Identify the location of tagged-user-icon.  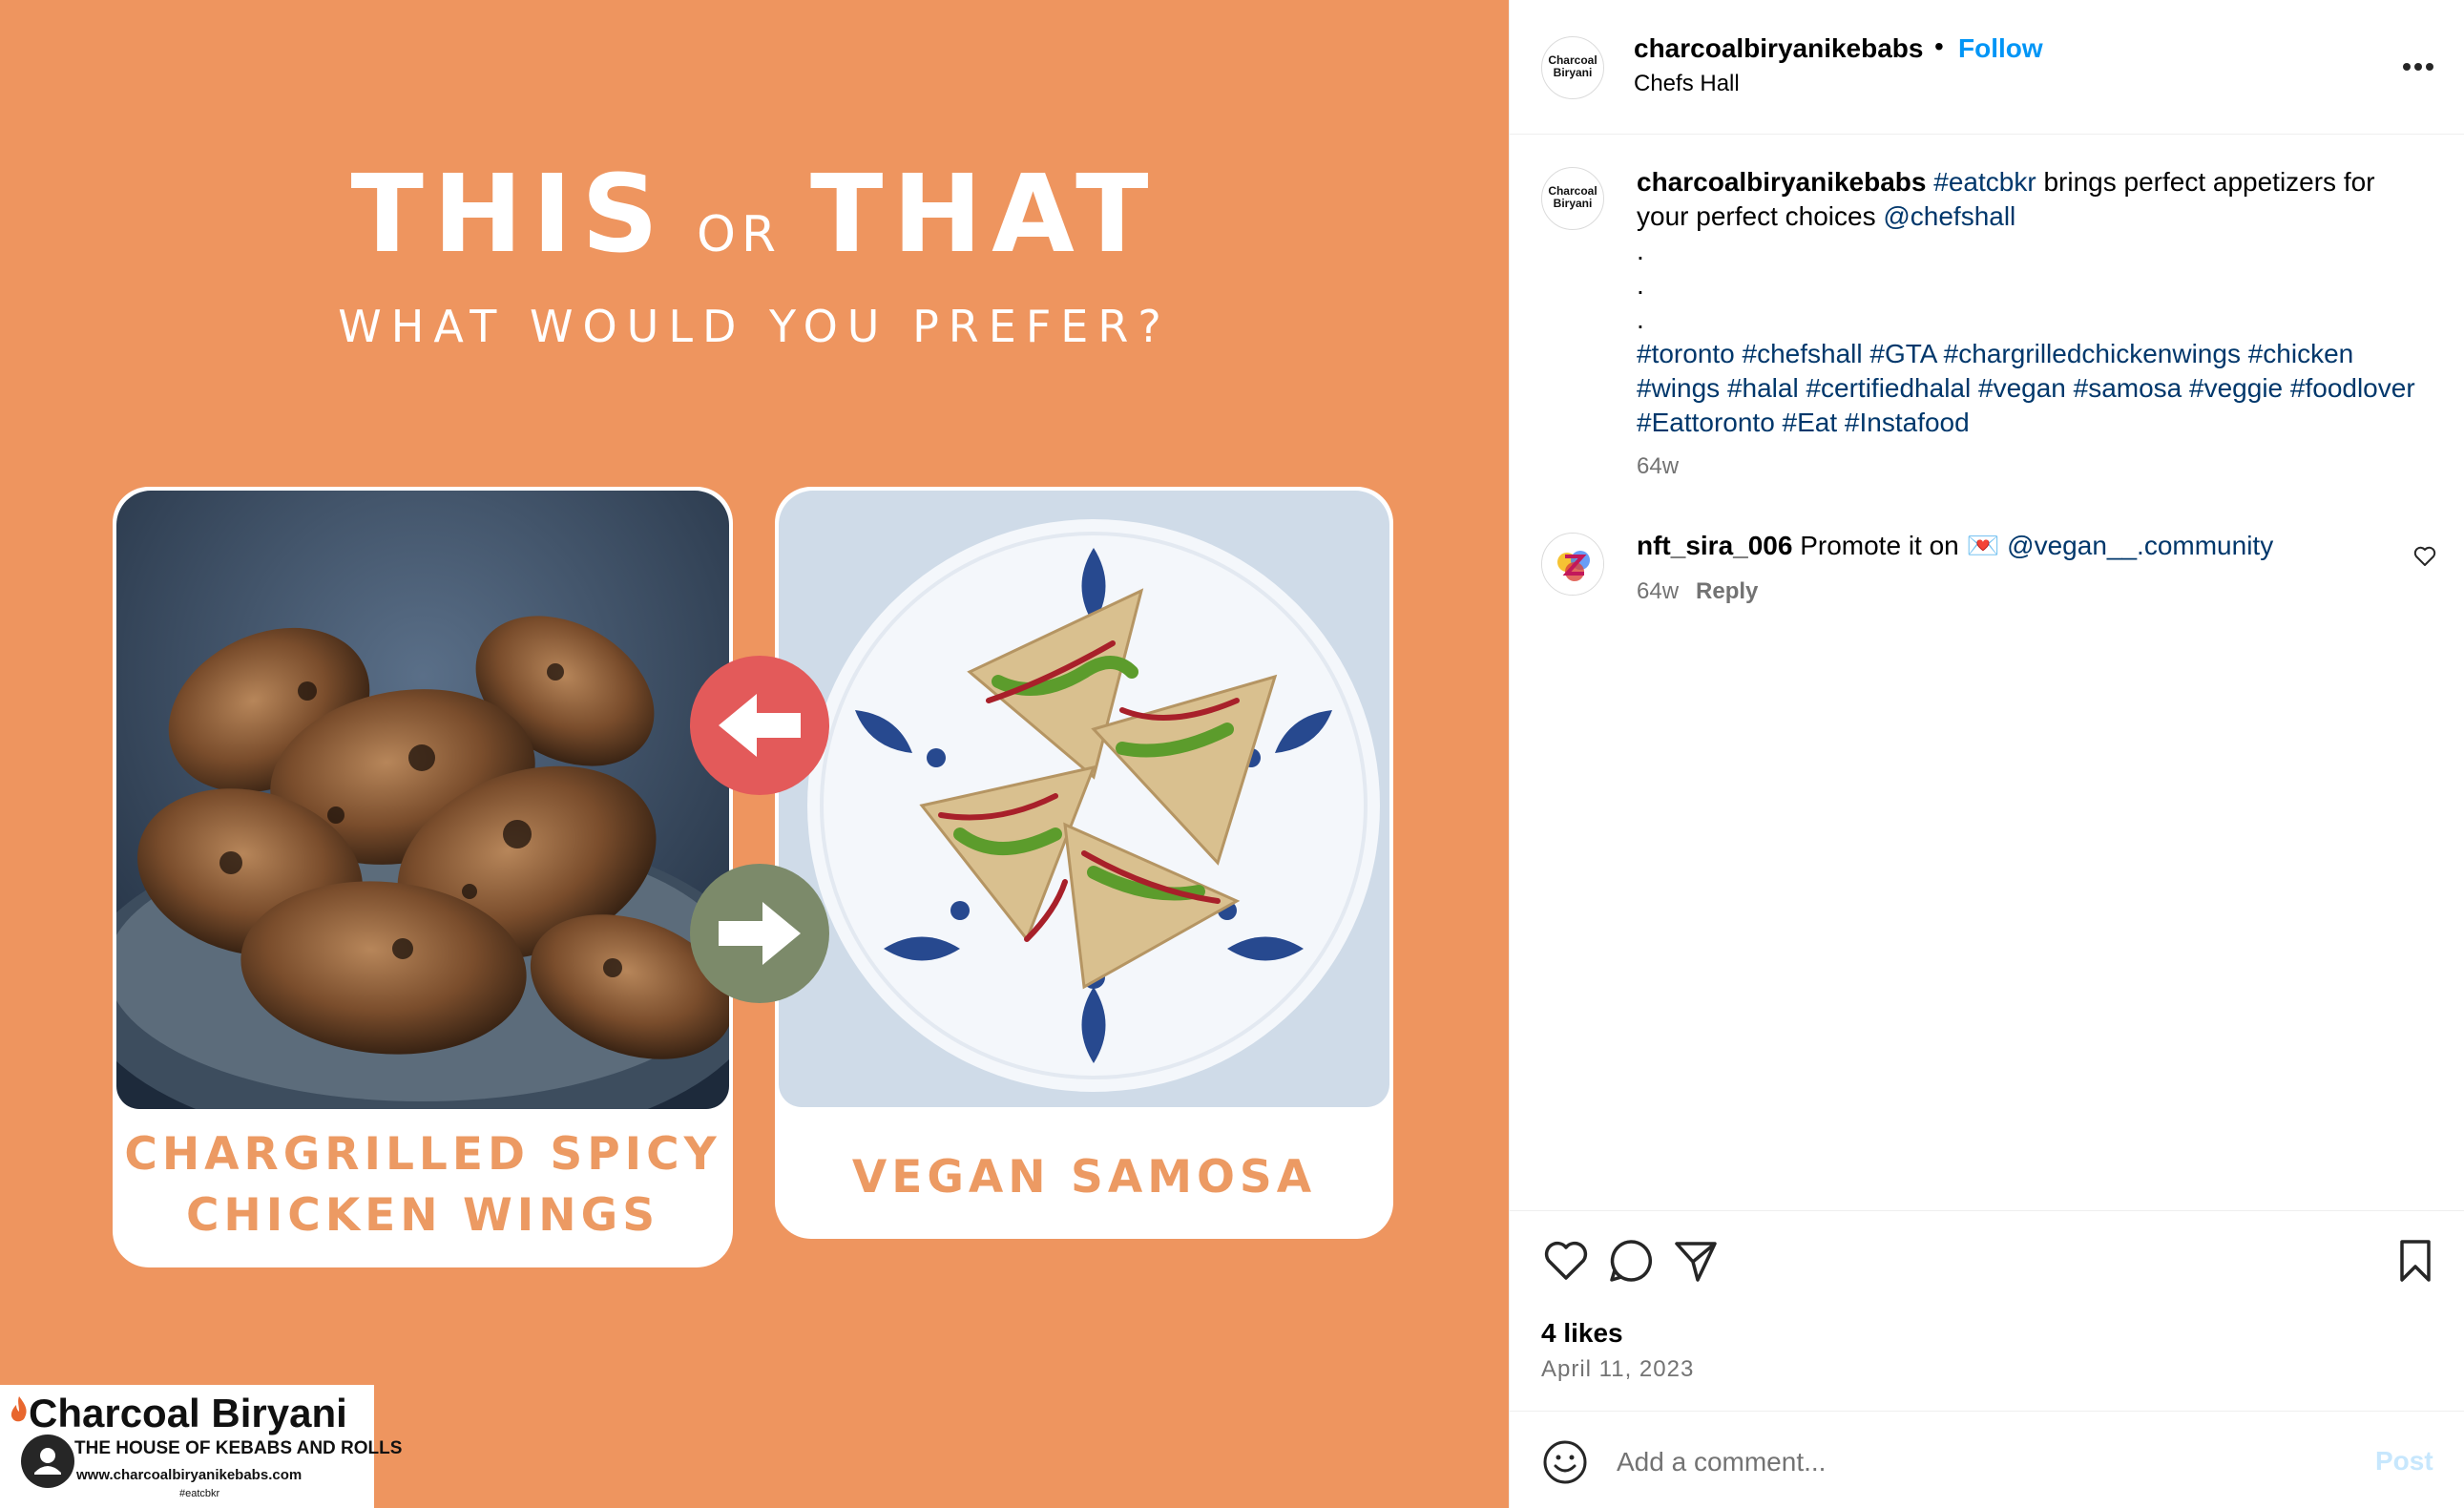
(48, 1461).